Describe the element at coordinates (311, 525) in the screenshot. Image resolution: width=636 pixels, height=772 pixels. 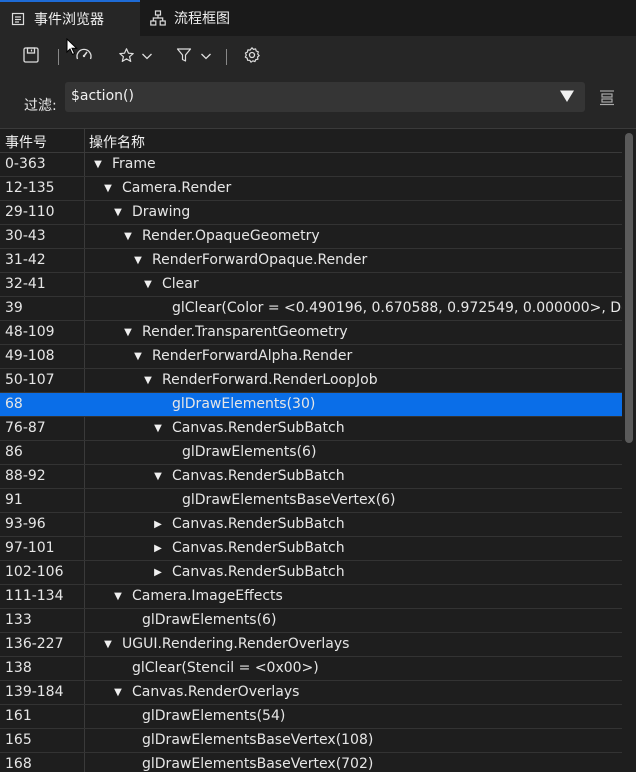
I see `table-row: 93-96 ▶ Canvas.RenderSubBatch` at that location.